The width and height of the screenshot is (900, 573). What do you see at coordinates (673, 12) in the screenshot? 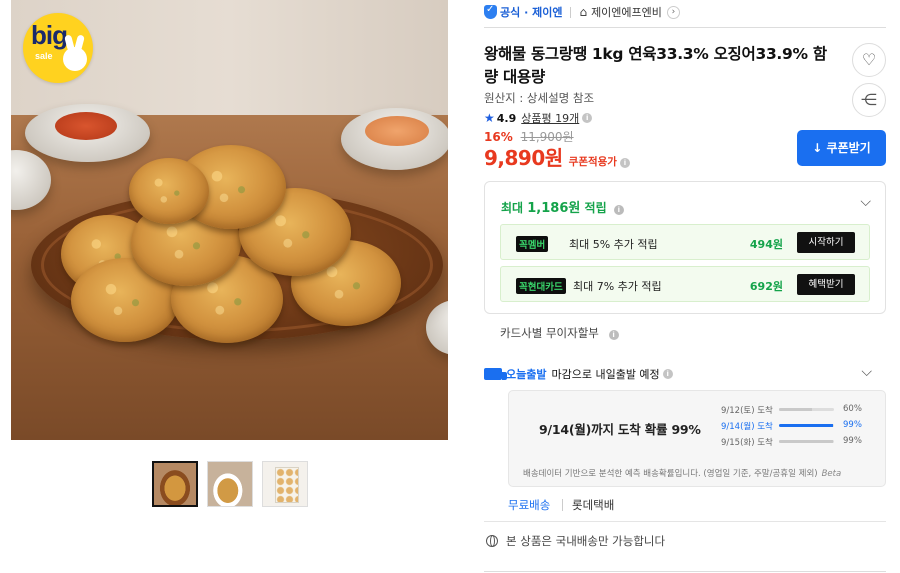
I see `chevron-right-icon: ›` at bounding box center [673, 12].